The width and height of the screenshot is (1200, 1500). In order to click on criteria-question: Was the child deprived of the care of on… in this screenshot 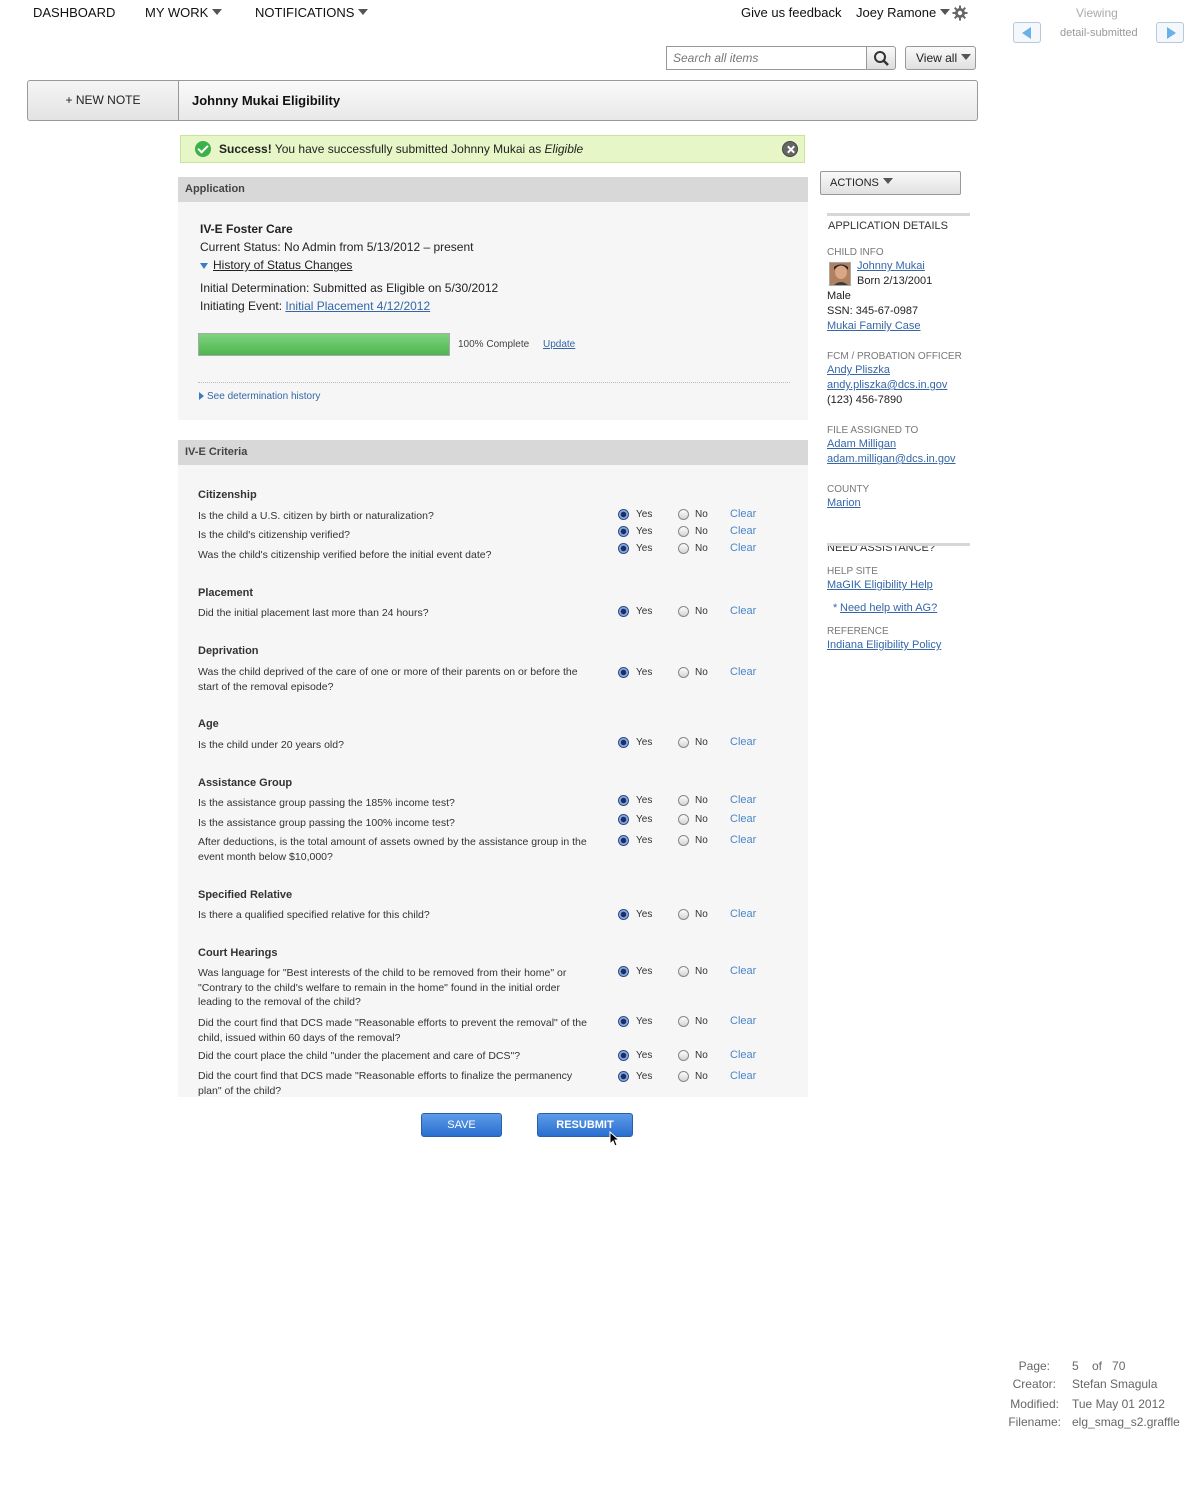, I will do `click(388, 679)`.